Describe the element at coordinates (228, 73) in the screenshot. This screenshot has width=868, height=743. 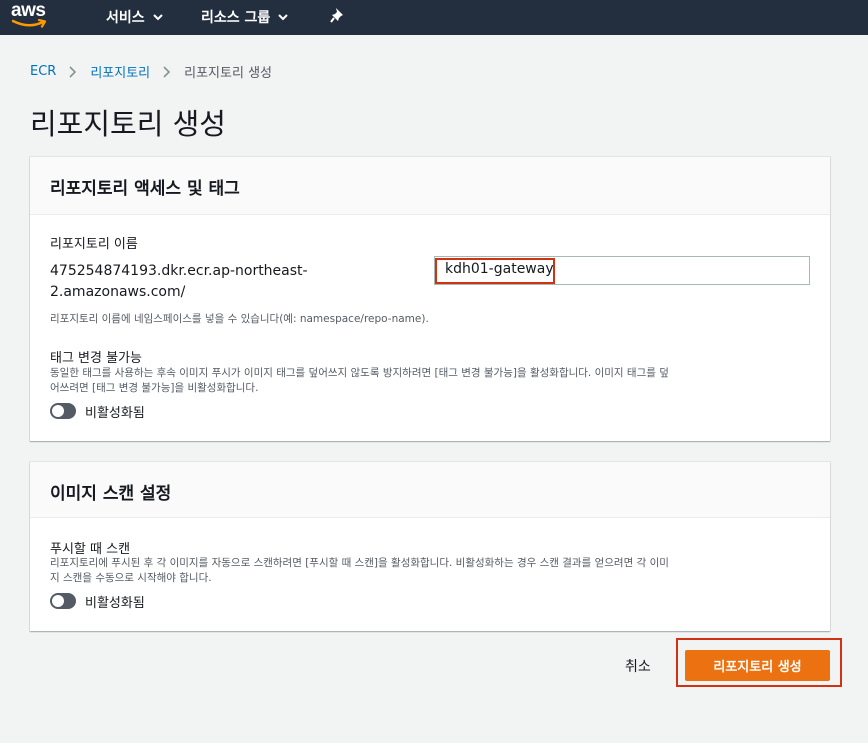
I see `breadcrumb-current: 리포지토리 생성` at that location.